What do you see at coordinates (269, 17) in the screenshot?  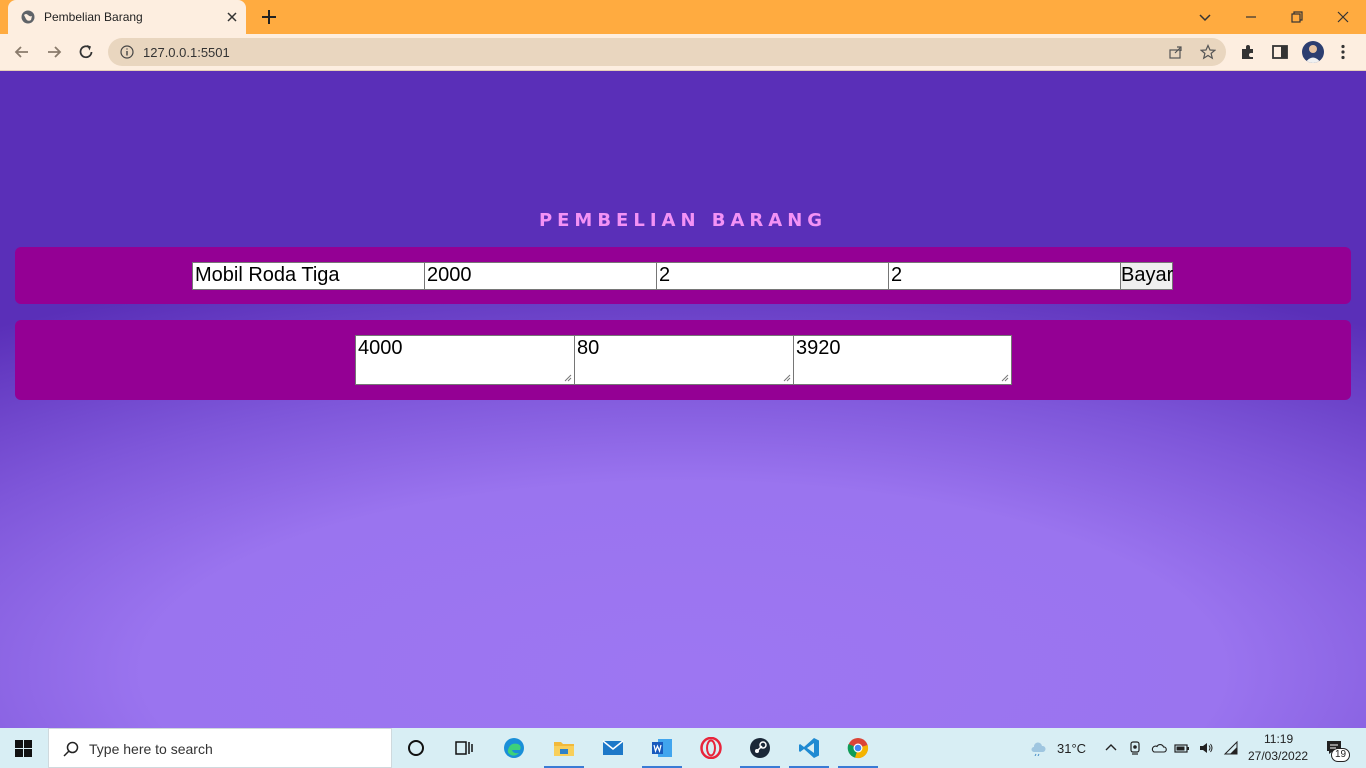 I see `new-tab-icon` at bounding box center [269, 17].